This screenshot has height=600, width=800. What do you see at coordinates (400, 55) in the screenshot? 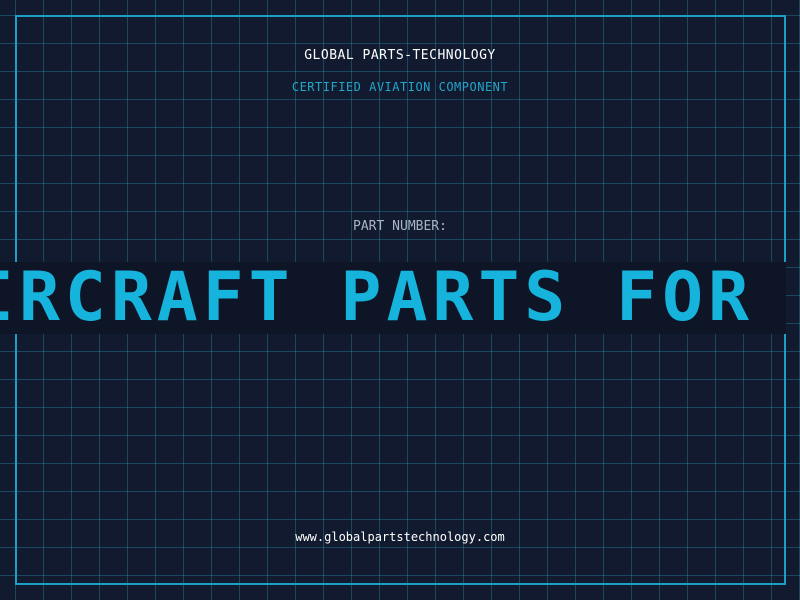
I see `company-name: GLOBAL PARTS-TECHNOLOGY` at bounding box center [400, 55].